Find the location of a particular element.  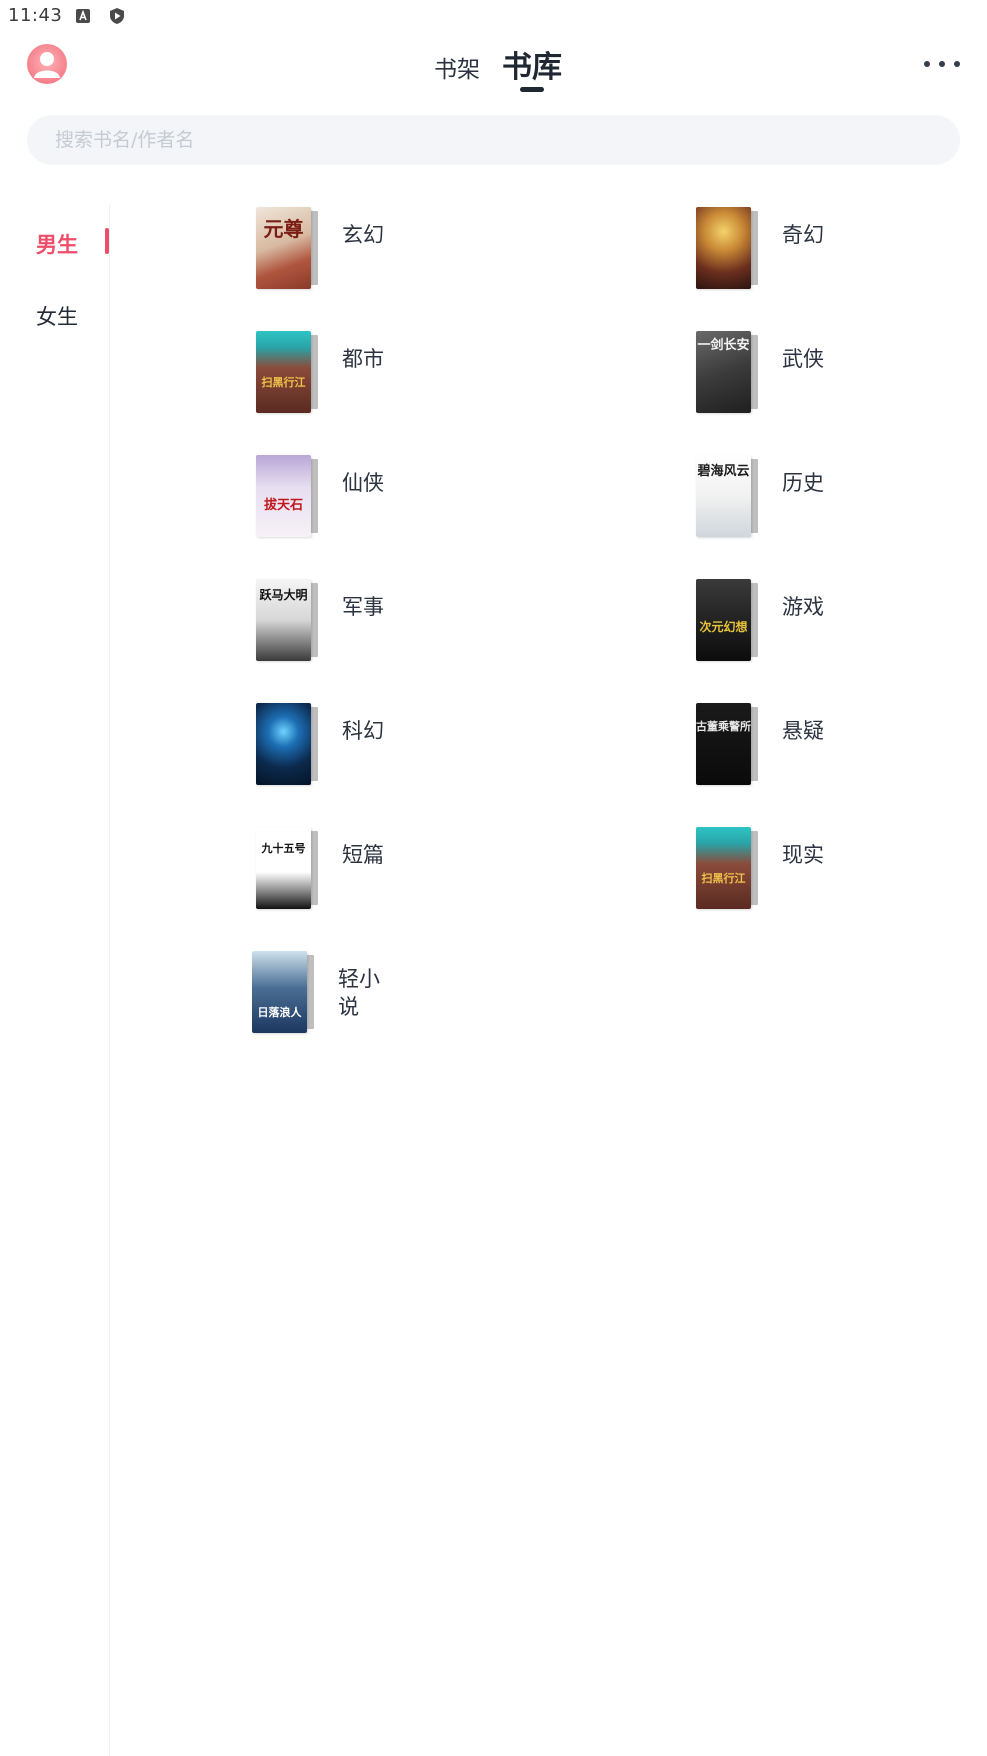

search-bar is located at coordinates (493, 140).